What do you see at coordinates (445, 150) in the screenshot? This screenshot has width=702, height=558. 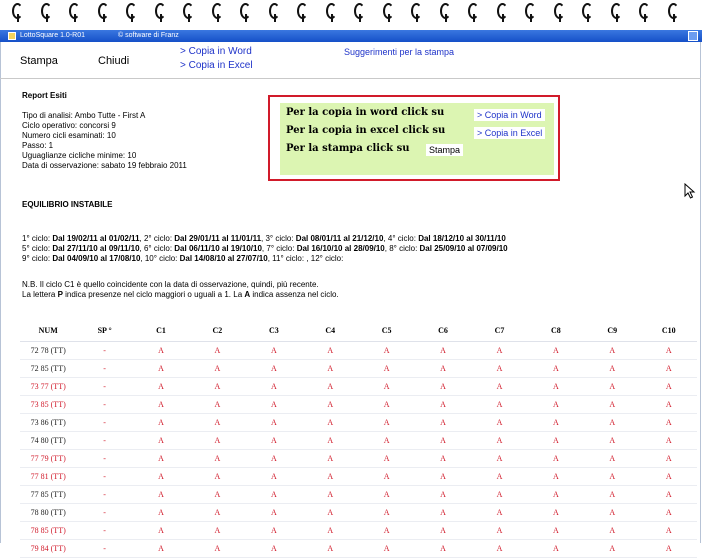 I see `callout-stampa-button: Stampa` at bounding box center [445, 150].